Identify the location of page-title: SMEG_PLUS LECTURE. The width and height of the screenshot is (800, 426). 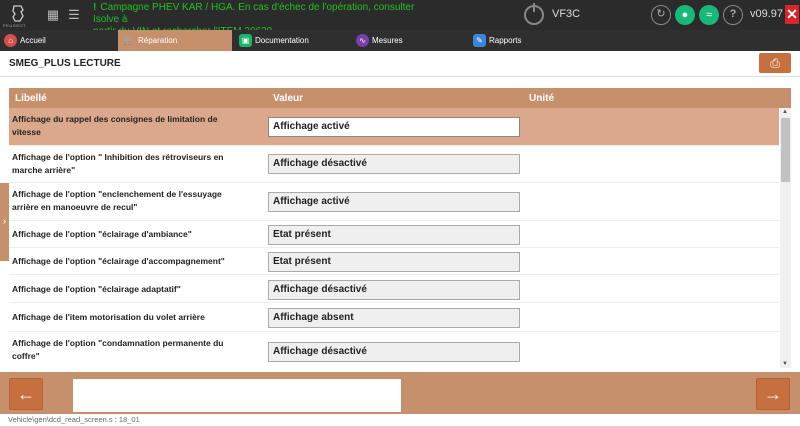
(65, 63).